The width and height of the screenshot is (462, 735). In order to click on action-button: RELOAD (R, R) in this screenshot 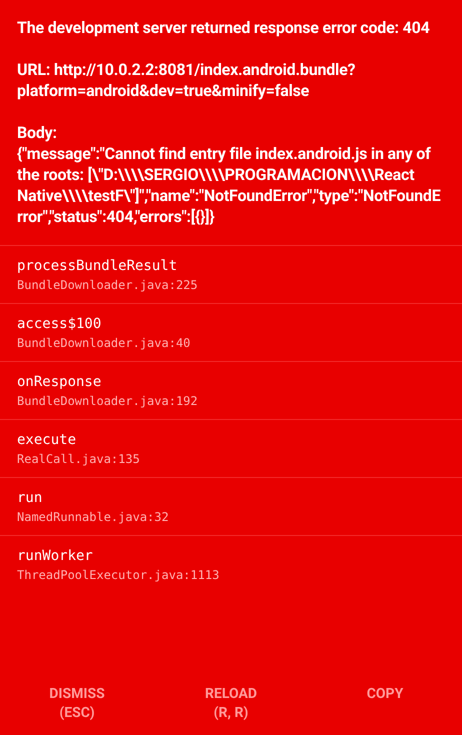, I will do `click(231, 704)`.